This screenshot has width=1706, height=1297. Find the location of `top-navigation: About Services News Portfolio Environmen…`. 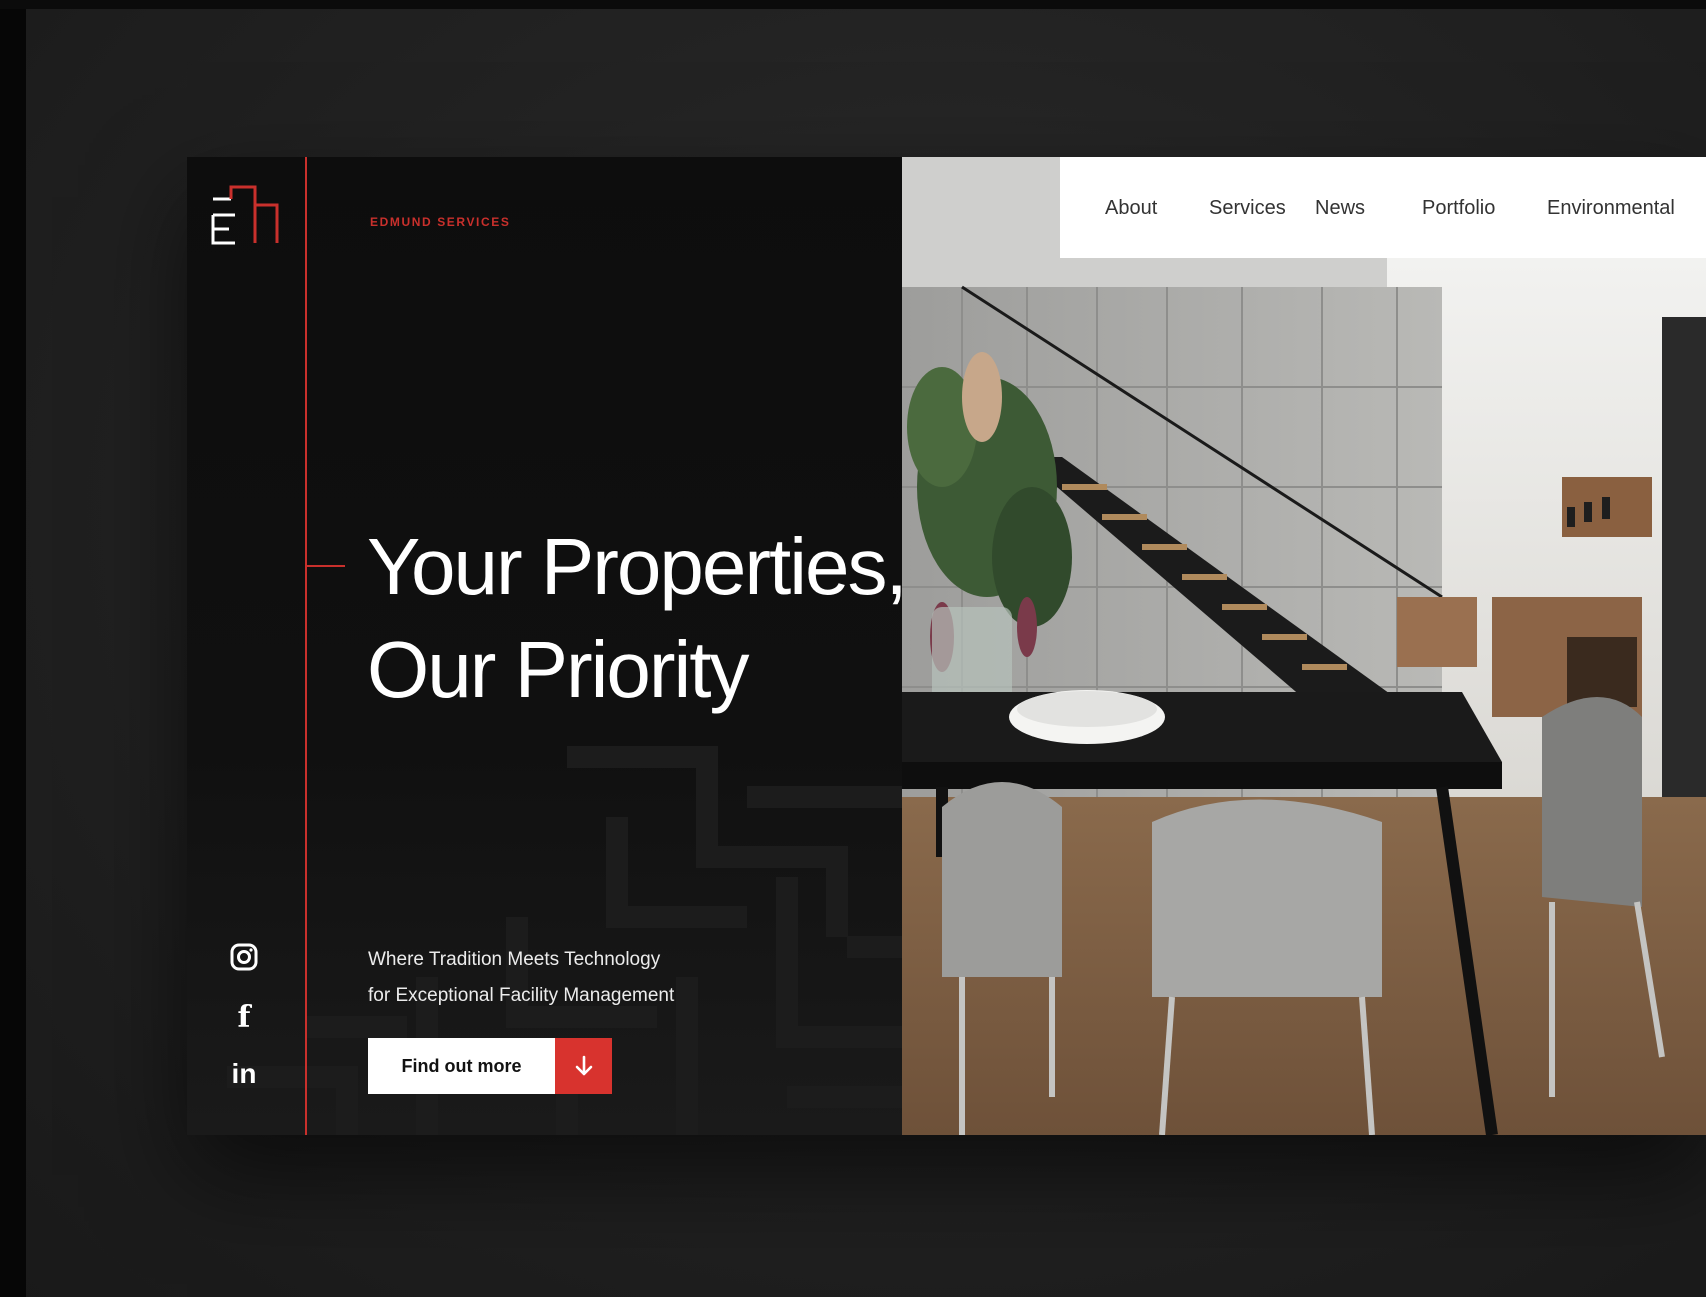

top-navigation: About Services News Portfolio Environmen… is located at coordinates (1383, 207).